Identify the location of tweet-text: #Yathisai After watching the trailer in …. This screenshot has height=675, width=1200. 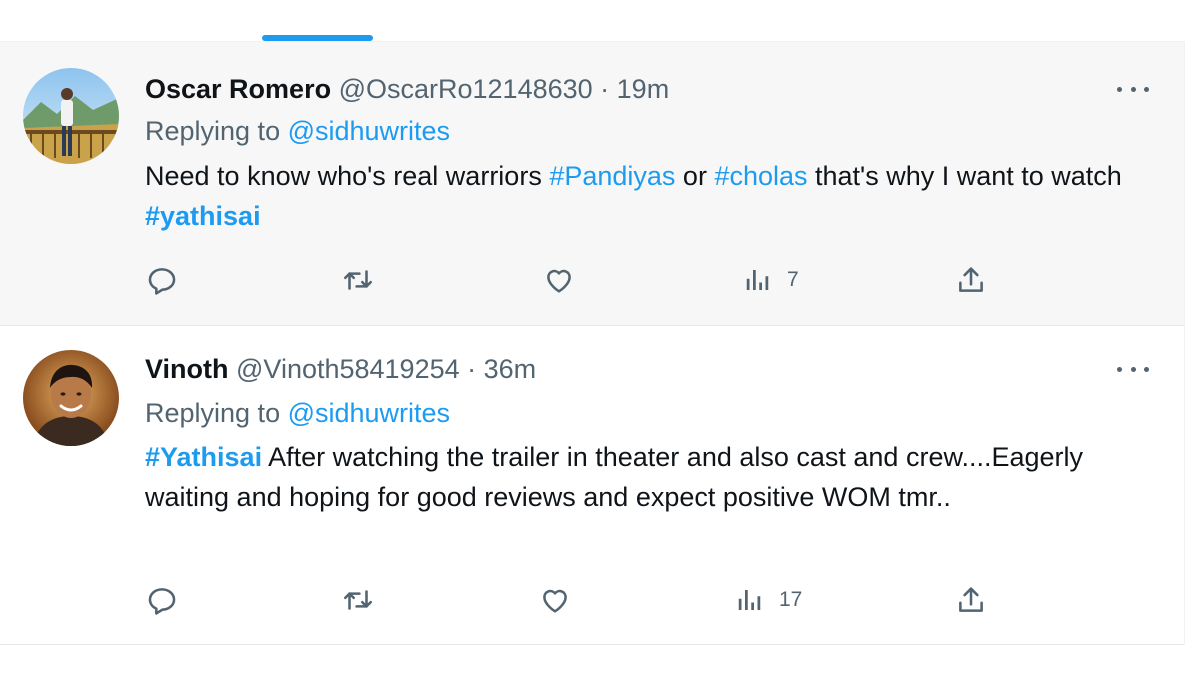
(635, 477).